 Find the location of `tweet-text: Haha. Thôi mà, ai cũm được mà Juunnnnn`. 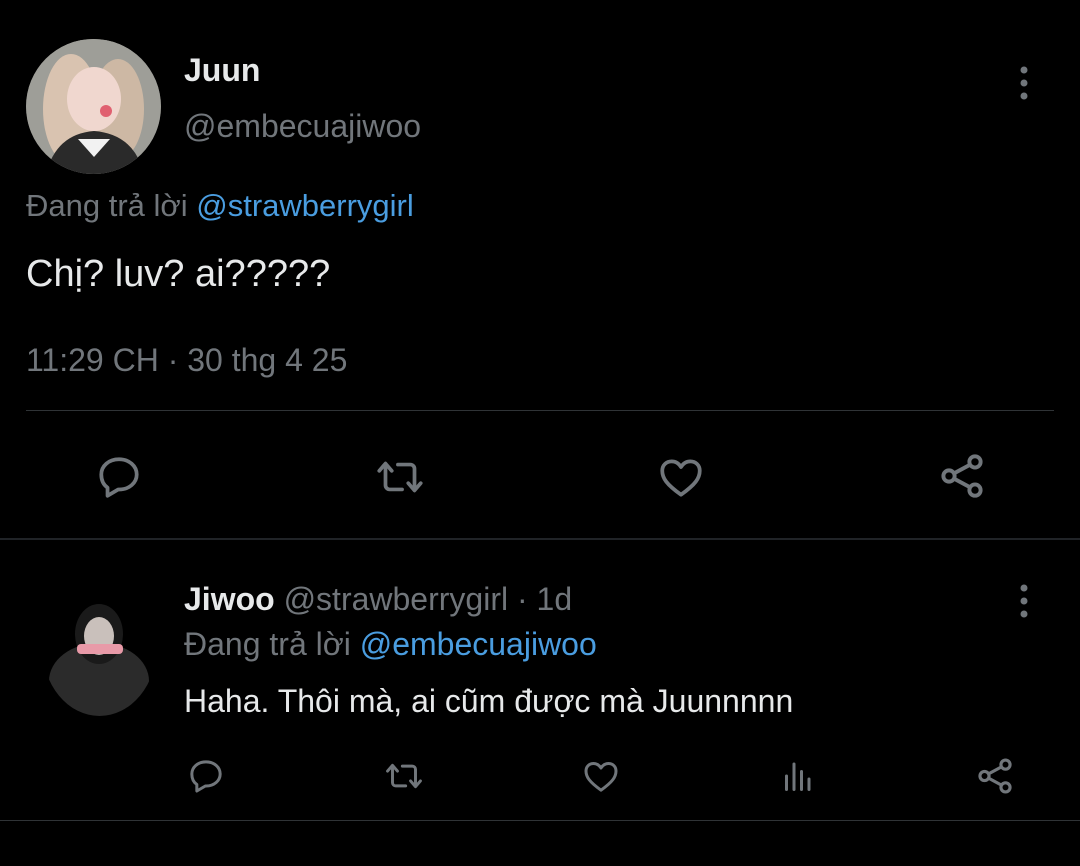

tweet-text: Haha. Thôi mà, ai cũm được mà Juunnnnn is located at coordinates (489, 701).